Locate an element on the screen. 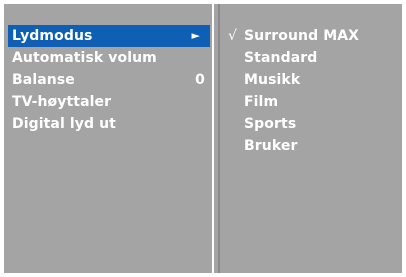 The width and height of the screenshot is (406, 277). option-label: Bruker is located at coordinates (271, 146).